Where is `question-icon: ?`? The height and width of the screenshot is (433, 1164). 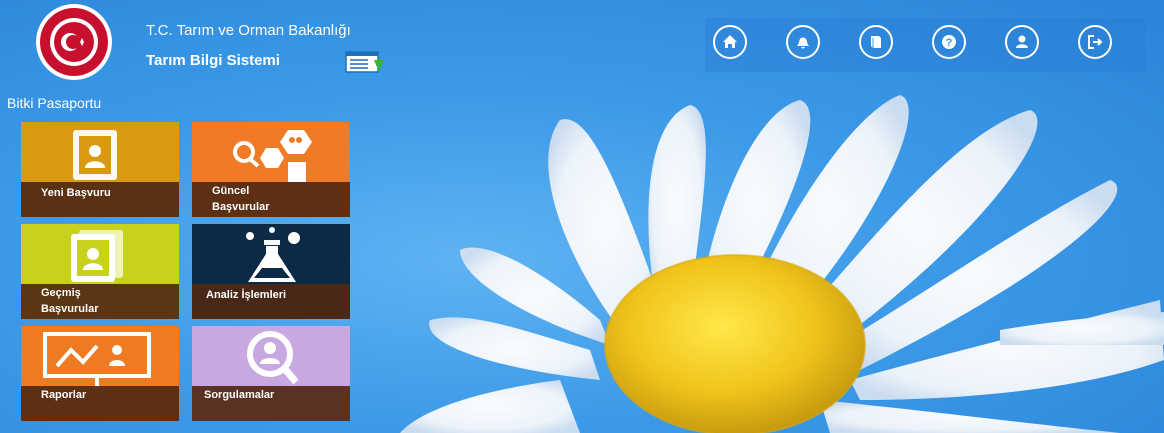
question-icon: ? is located at coordinates (949, 42).